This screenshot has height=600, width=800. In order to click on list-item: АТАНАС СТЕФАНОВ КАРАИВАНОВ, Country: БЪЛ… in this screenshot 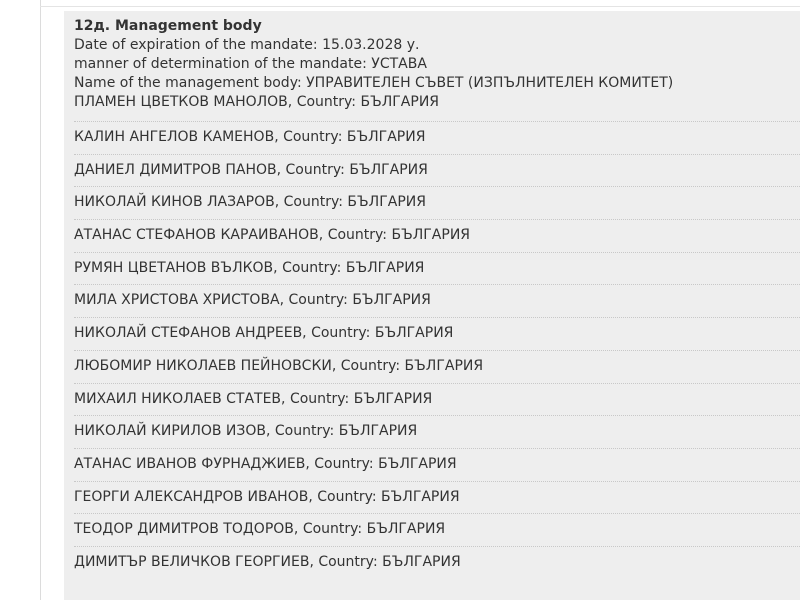, I will do `click(437, 236)`.